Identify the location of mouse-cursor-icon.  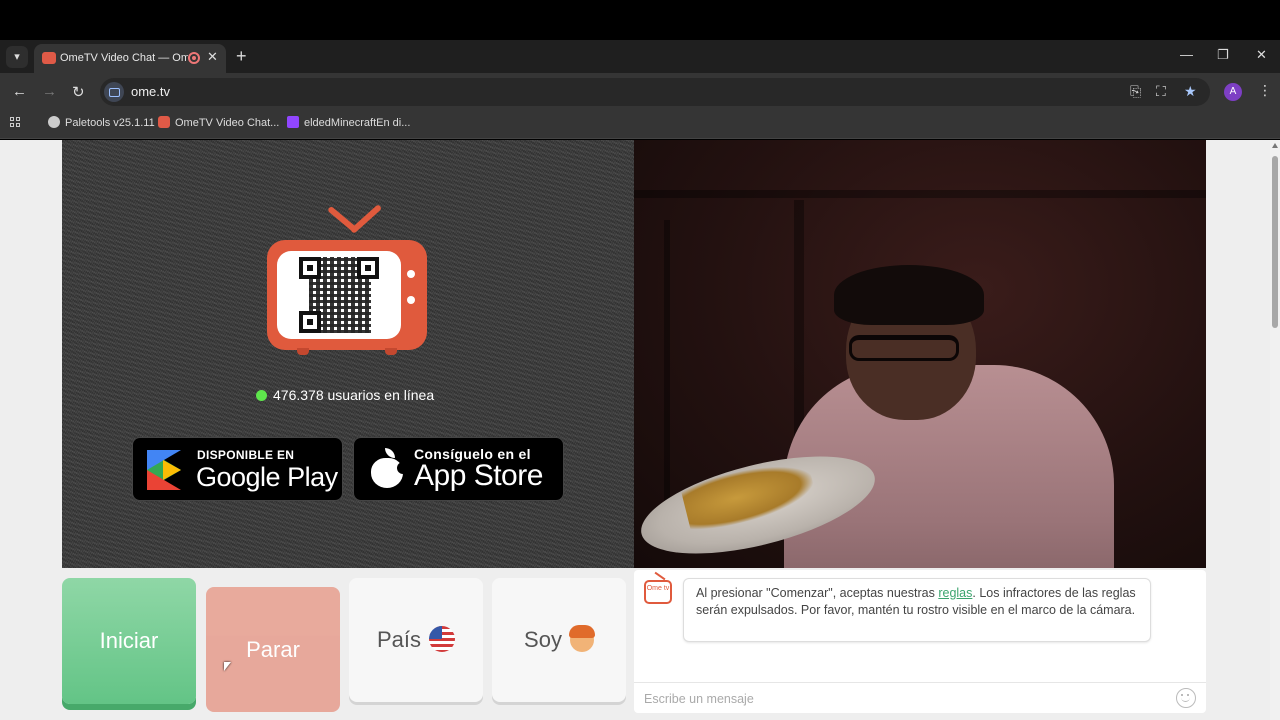
(227, 666).